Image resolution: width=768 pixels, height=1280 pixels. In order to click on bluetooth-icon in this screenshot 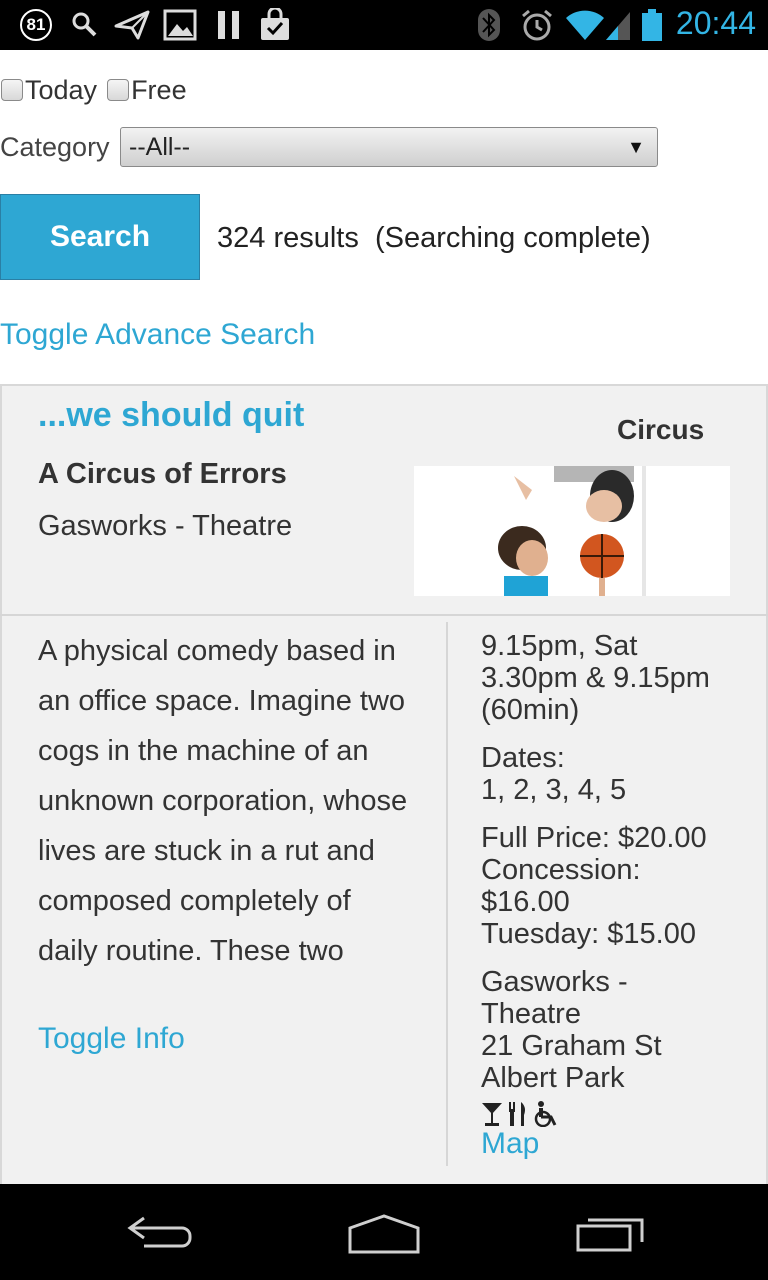, I will do `click(489, 25)`.